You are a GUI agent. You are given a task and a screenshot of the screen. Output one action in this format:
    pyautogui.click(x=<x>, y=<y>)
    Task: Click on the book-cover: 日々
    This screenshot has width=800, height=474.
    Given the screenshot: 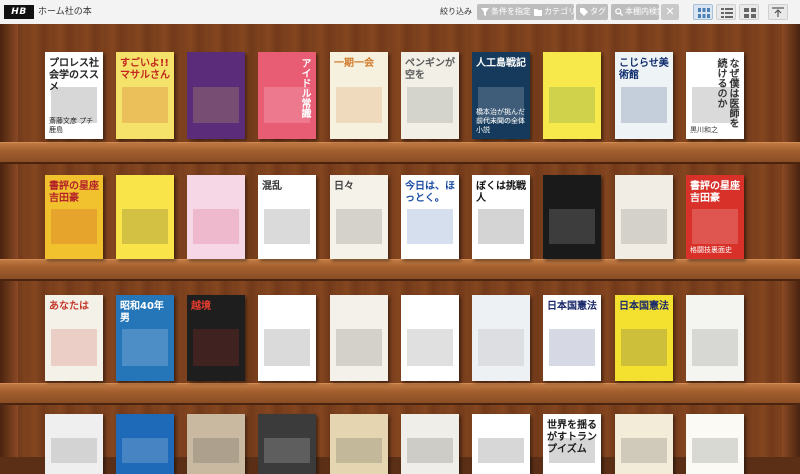 What is the action you would take?
    pyautogui.click(x=359, y=217)
    